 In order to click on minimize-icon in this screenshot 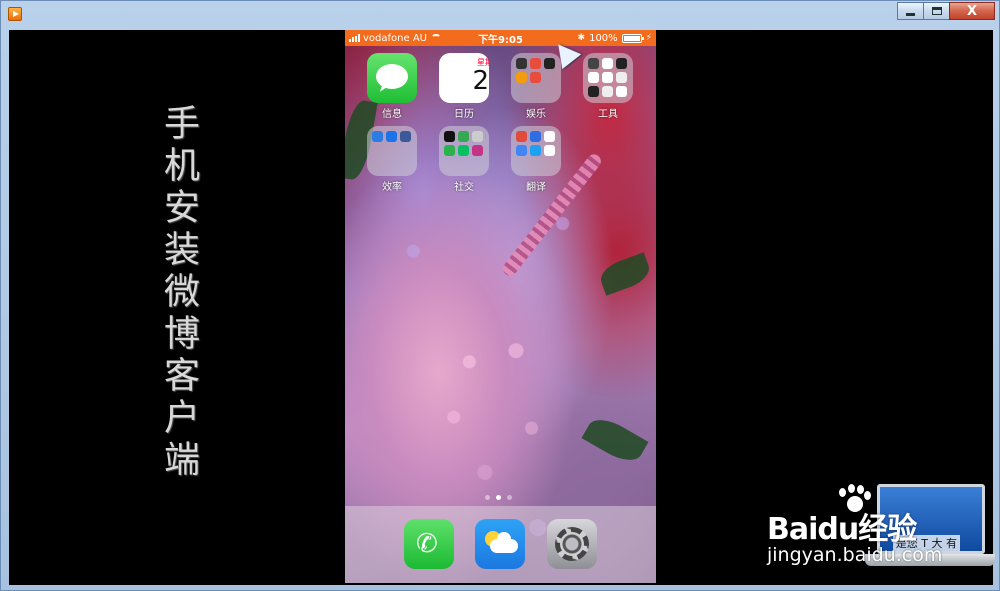, I will do `click(910, 14)`.